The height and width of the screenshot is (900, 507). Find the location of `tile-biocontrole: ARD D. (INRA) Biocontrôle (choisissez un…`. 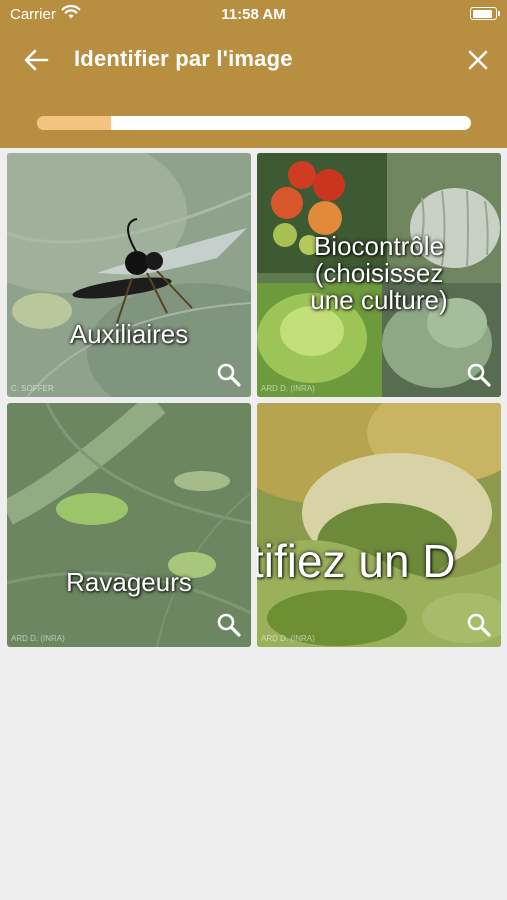

tile-biocontrole: ARD D. (INRA) Biocontrôle (choisissez un… is located at coordinates (379, 275).